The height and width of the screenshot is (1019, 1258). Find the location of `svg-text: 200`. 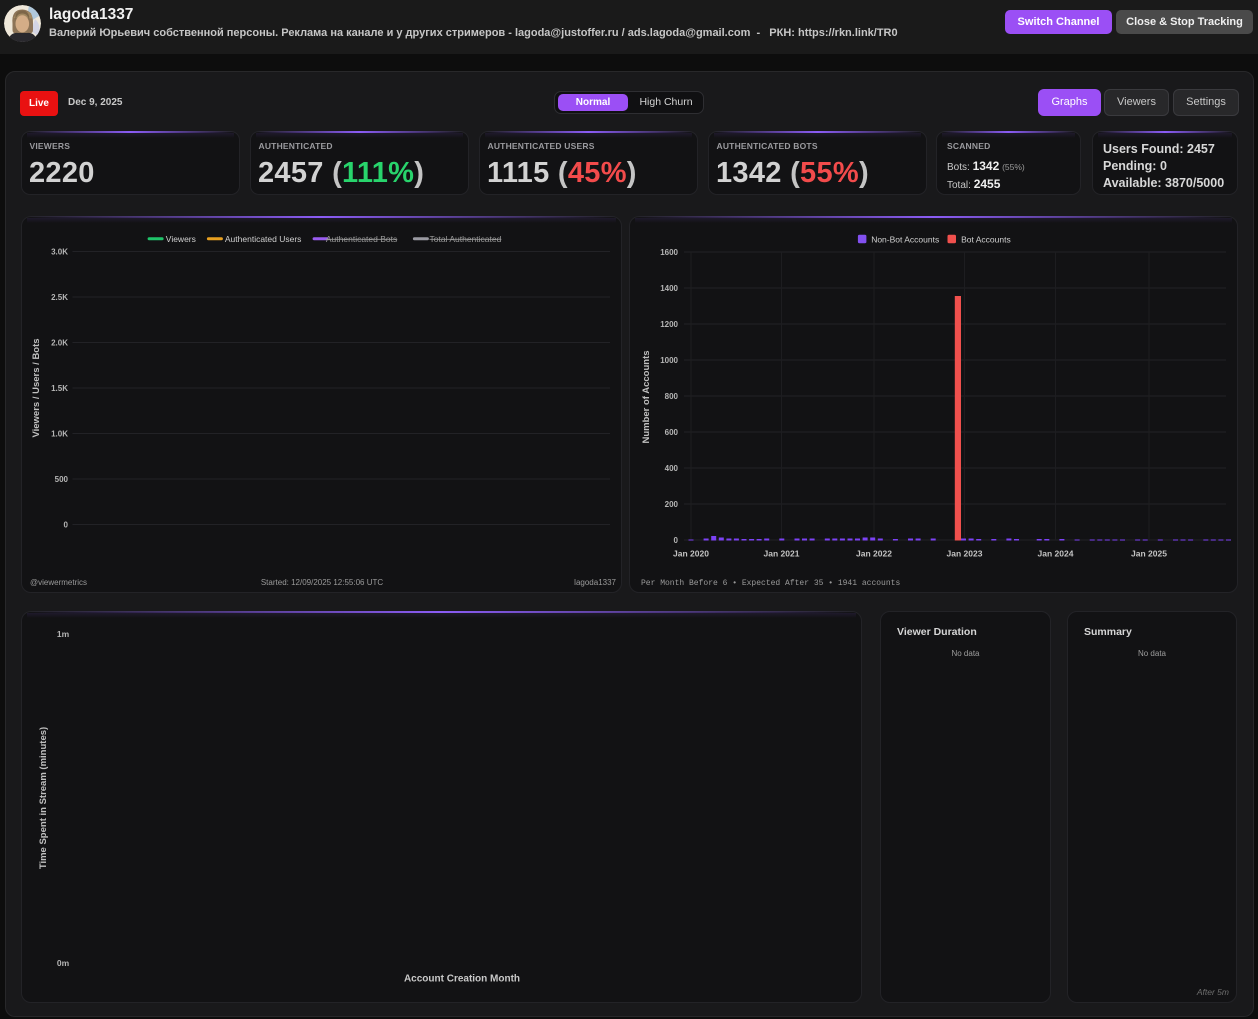

svg-text: 200 is located at coordinates (672, 504).